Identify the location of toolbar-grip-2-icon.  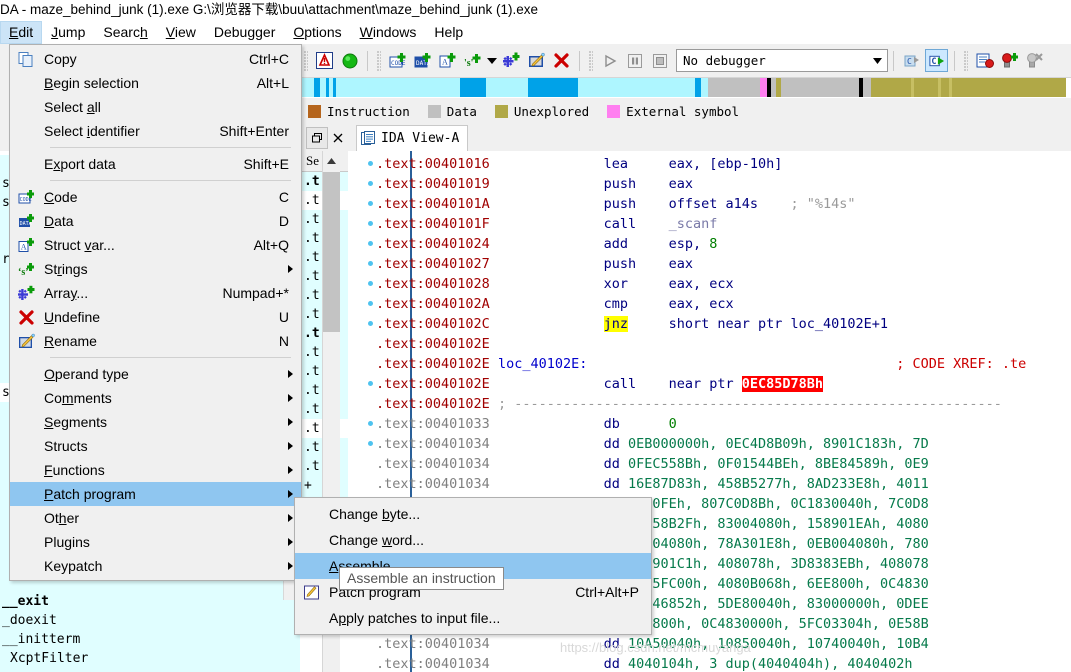
(379, 60).